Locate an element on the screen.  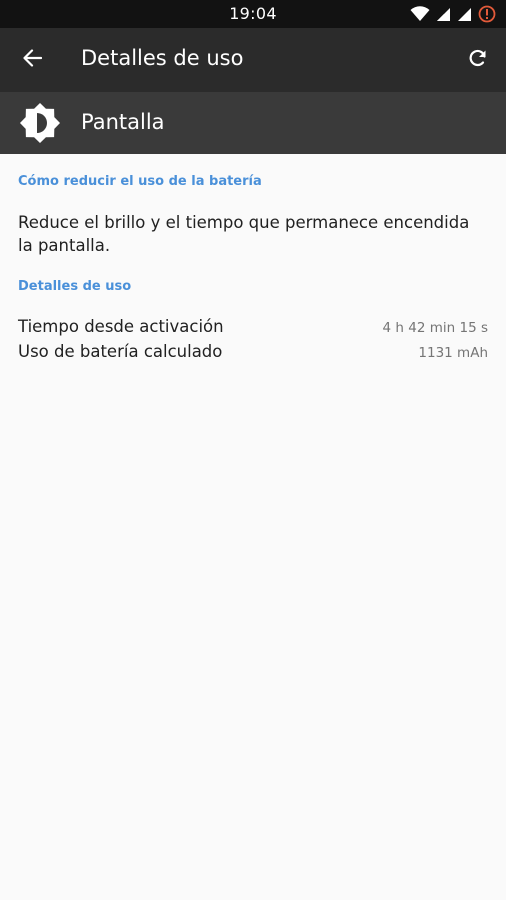
usage-value: 1131 mAh is located at coordinates (453, 353).